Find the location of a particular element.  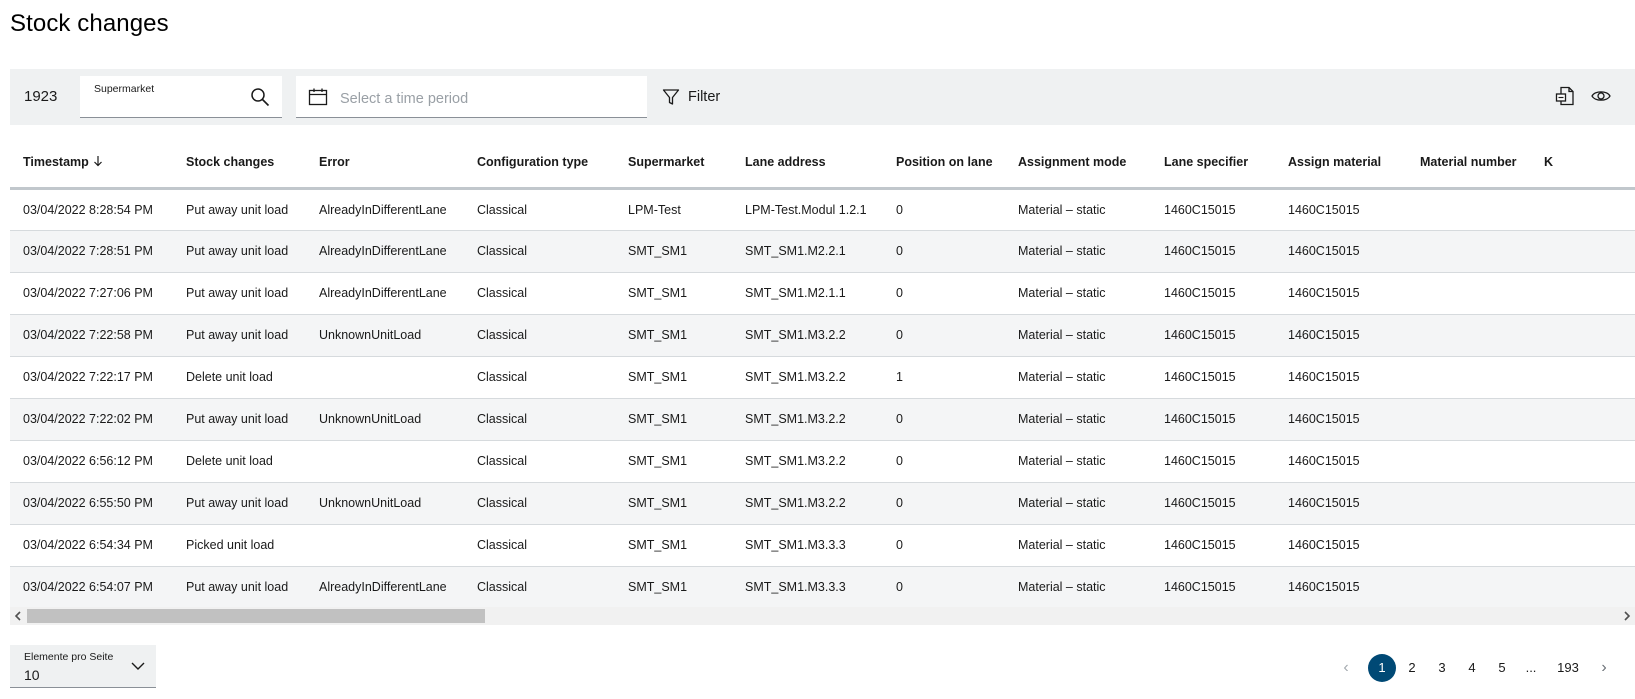

time-period-input is located at coordinates (485, 99).